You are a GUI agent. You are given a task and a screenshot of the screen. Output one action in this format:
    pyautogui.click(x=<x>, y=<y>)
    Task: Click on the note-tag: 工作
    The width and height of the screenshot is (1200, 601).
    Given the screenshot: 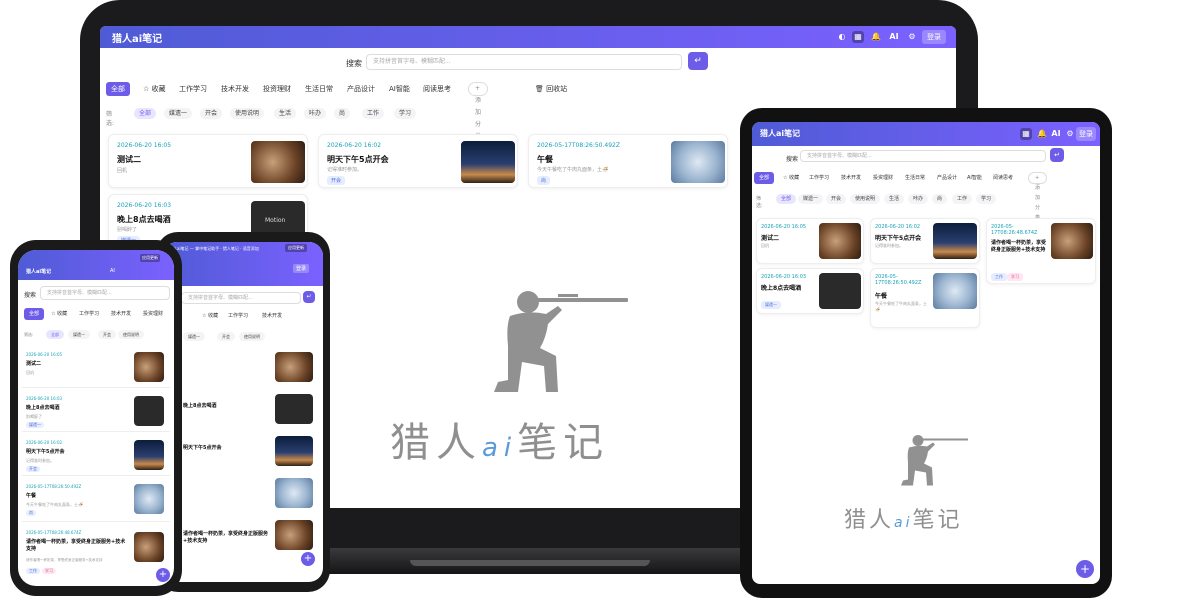 What is the action you would take?
    pyautogui.click(x=999, y=277)
    